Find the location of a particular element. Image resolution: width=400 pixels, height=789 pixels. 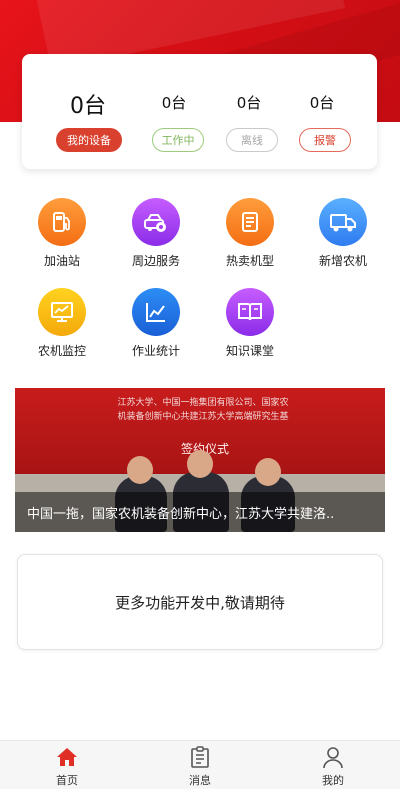

offline-filter-button: 离线 is located at coordinates (252, 140).